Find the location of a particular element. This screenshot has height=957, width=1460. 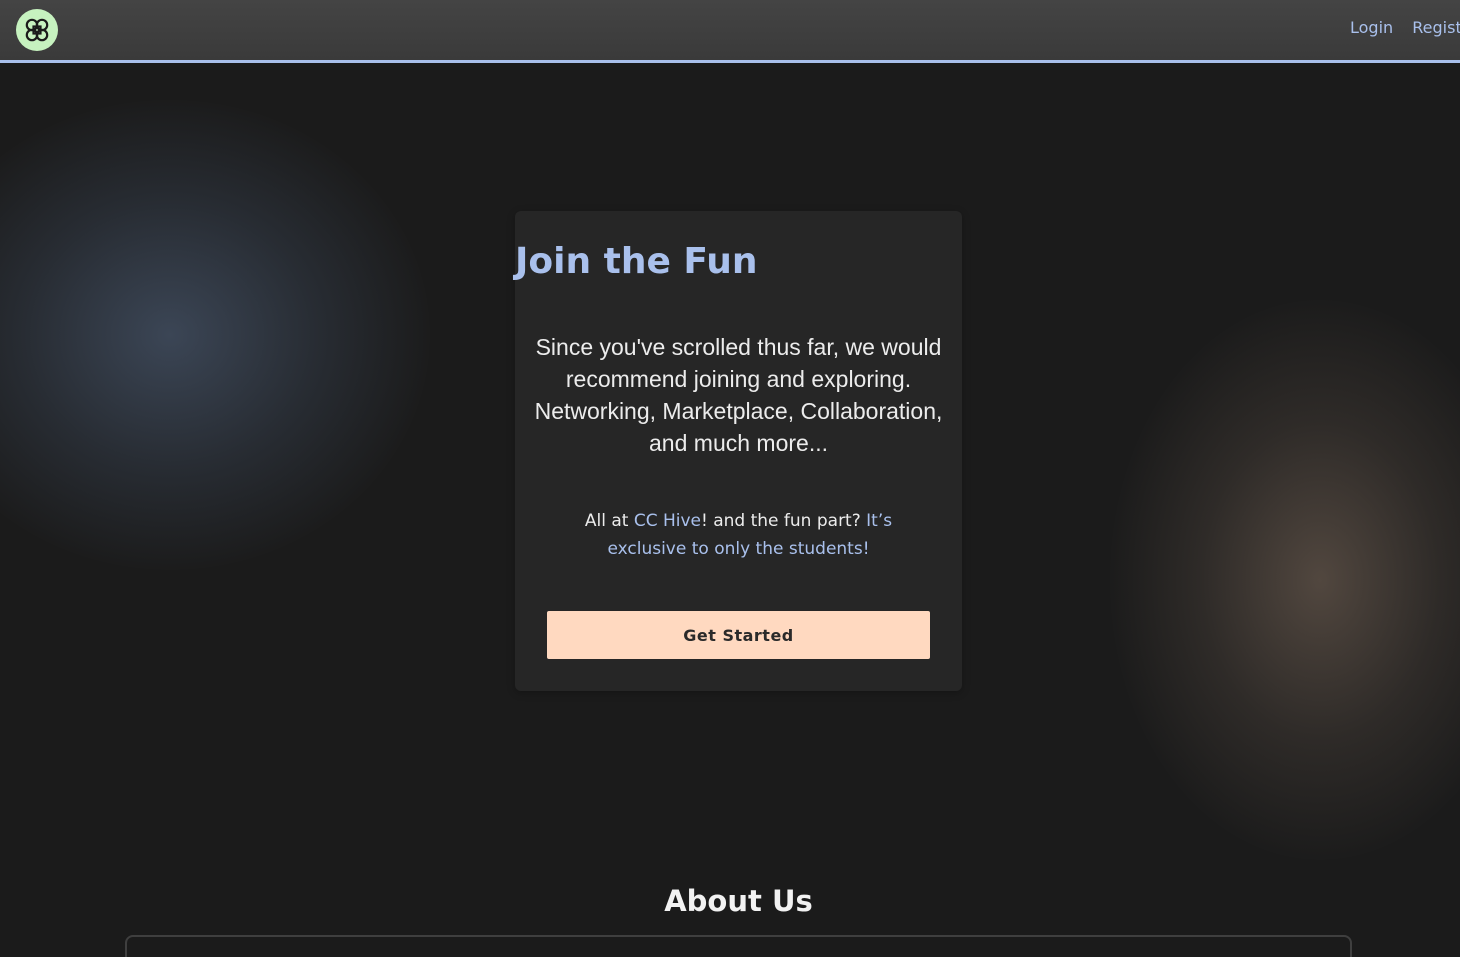

logo-glyph-icon is located at coordinates (37, 30).